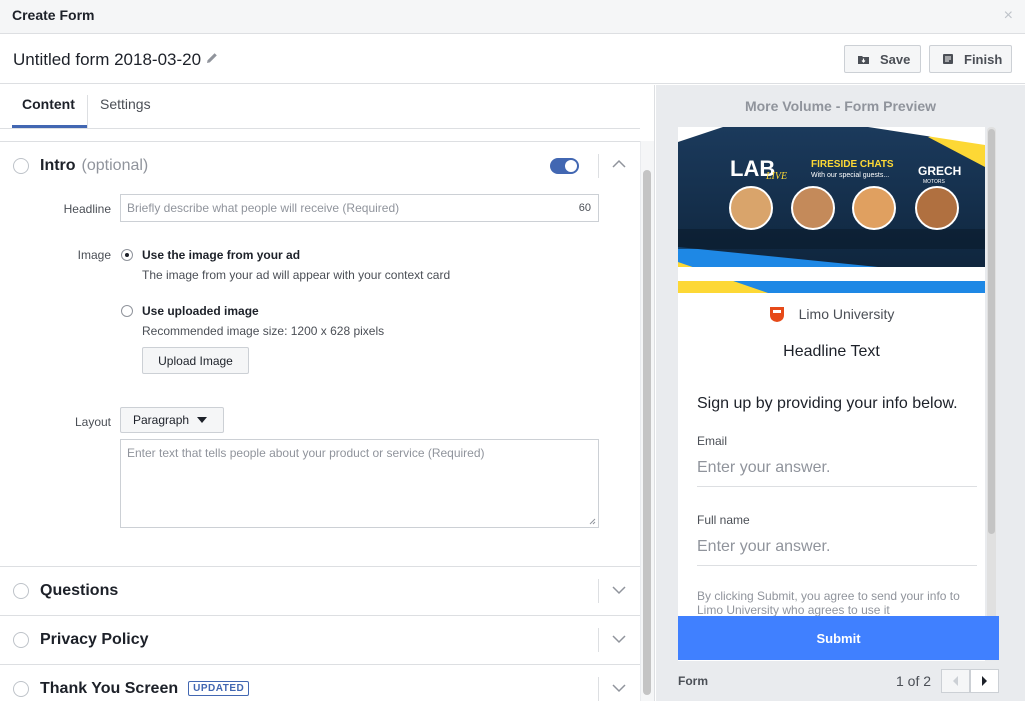 This screenshot has width=1025, height=701. Describe the element at coordinates (127, 255) in the screenshot. I see `image-from-ad-radio` at that location.